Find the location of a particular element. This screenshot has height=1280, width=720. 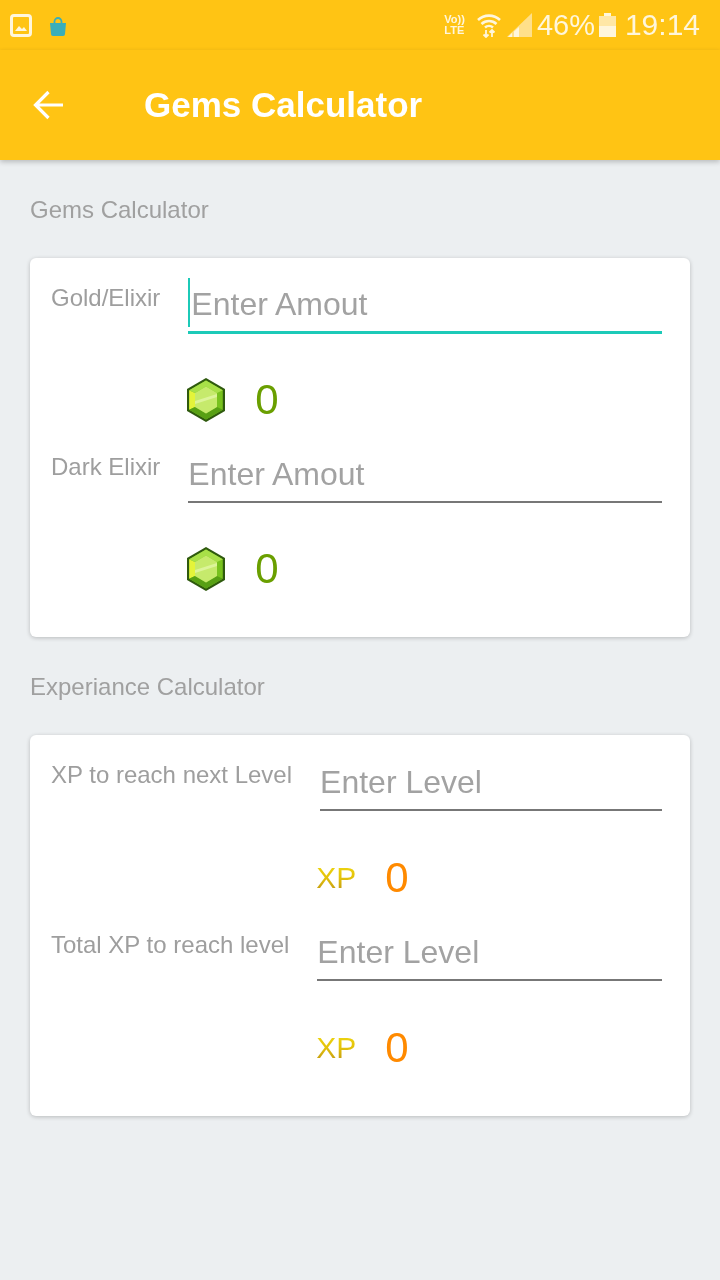

signal-icon is located at coordinates (519, 25).